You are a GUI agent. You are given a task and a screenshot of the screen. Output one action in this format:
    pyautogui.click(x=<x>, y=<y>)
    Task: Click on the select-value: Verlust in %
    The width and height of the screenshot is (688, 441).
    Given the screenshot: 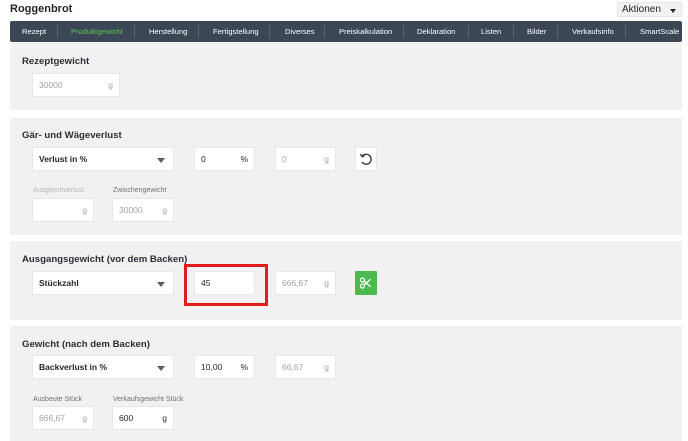 What is the action you would take?
    pyautogui.click(x=63, y=159)
    